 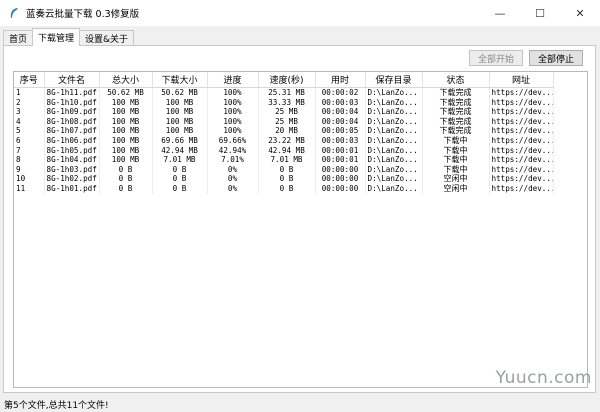 I want to click on cell-filename: 8G-1h06.pdf, so click(x=72, y=140).